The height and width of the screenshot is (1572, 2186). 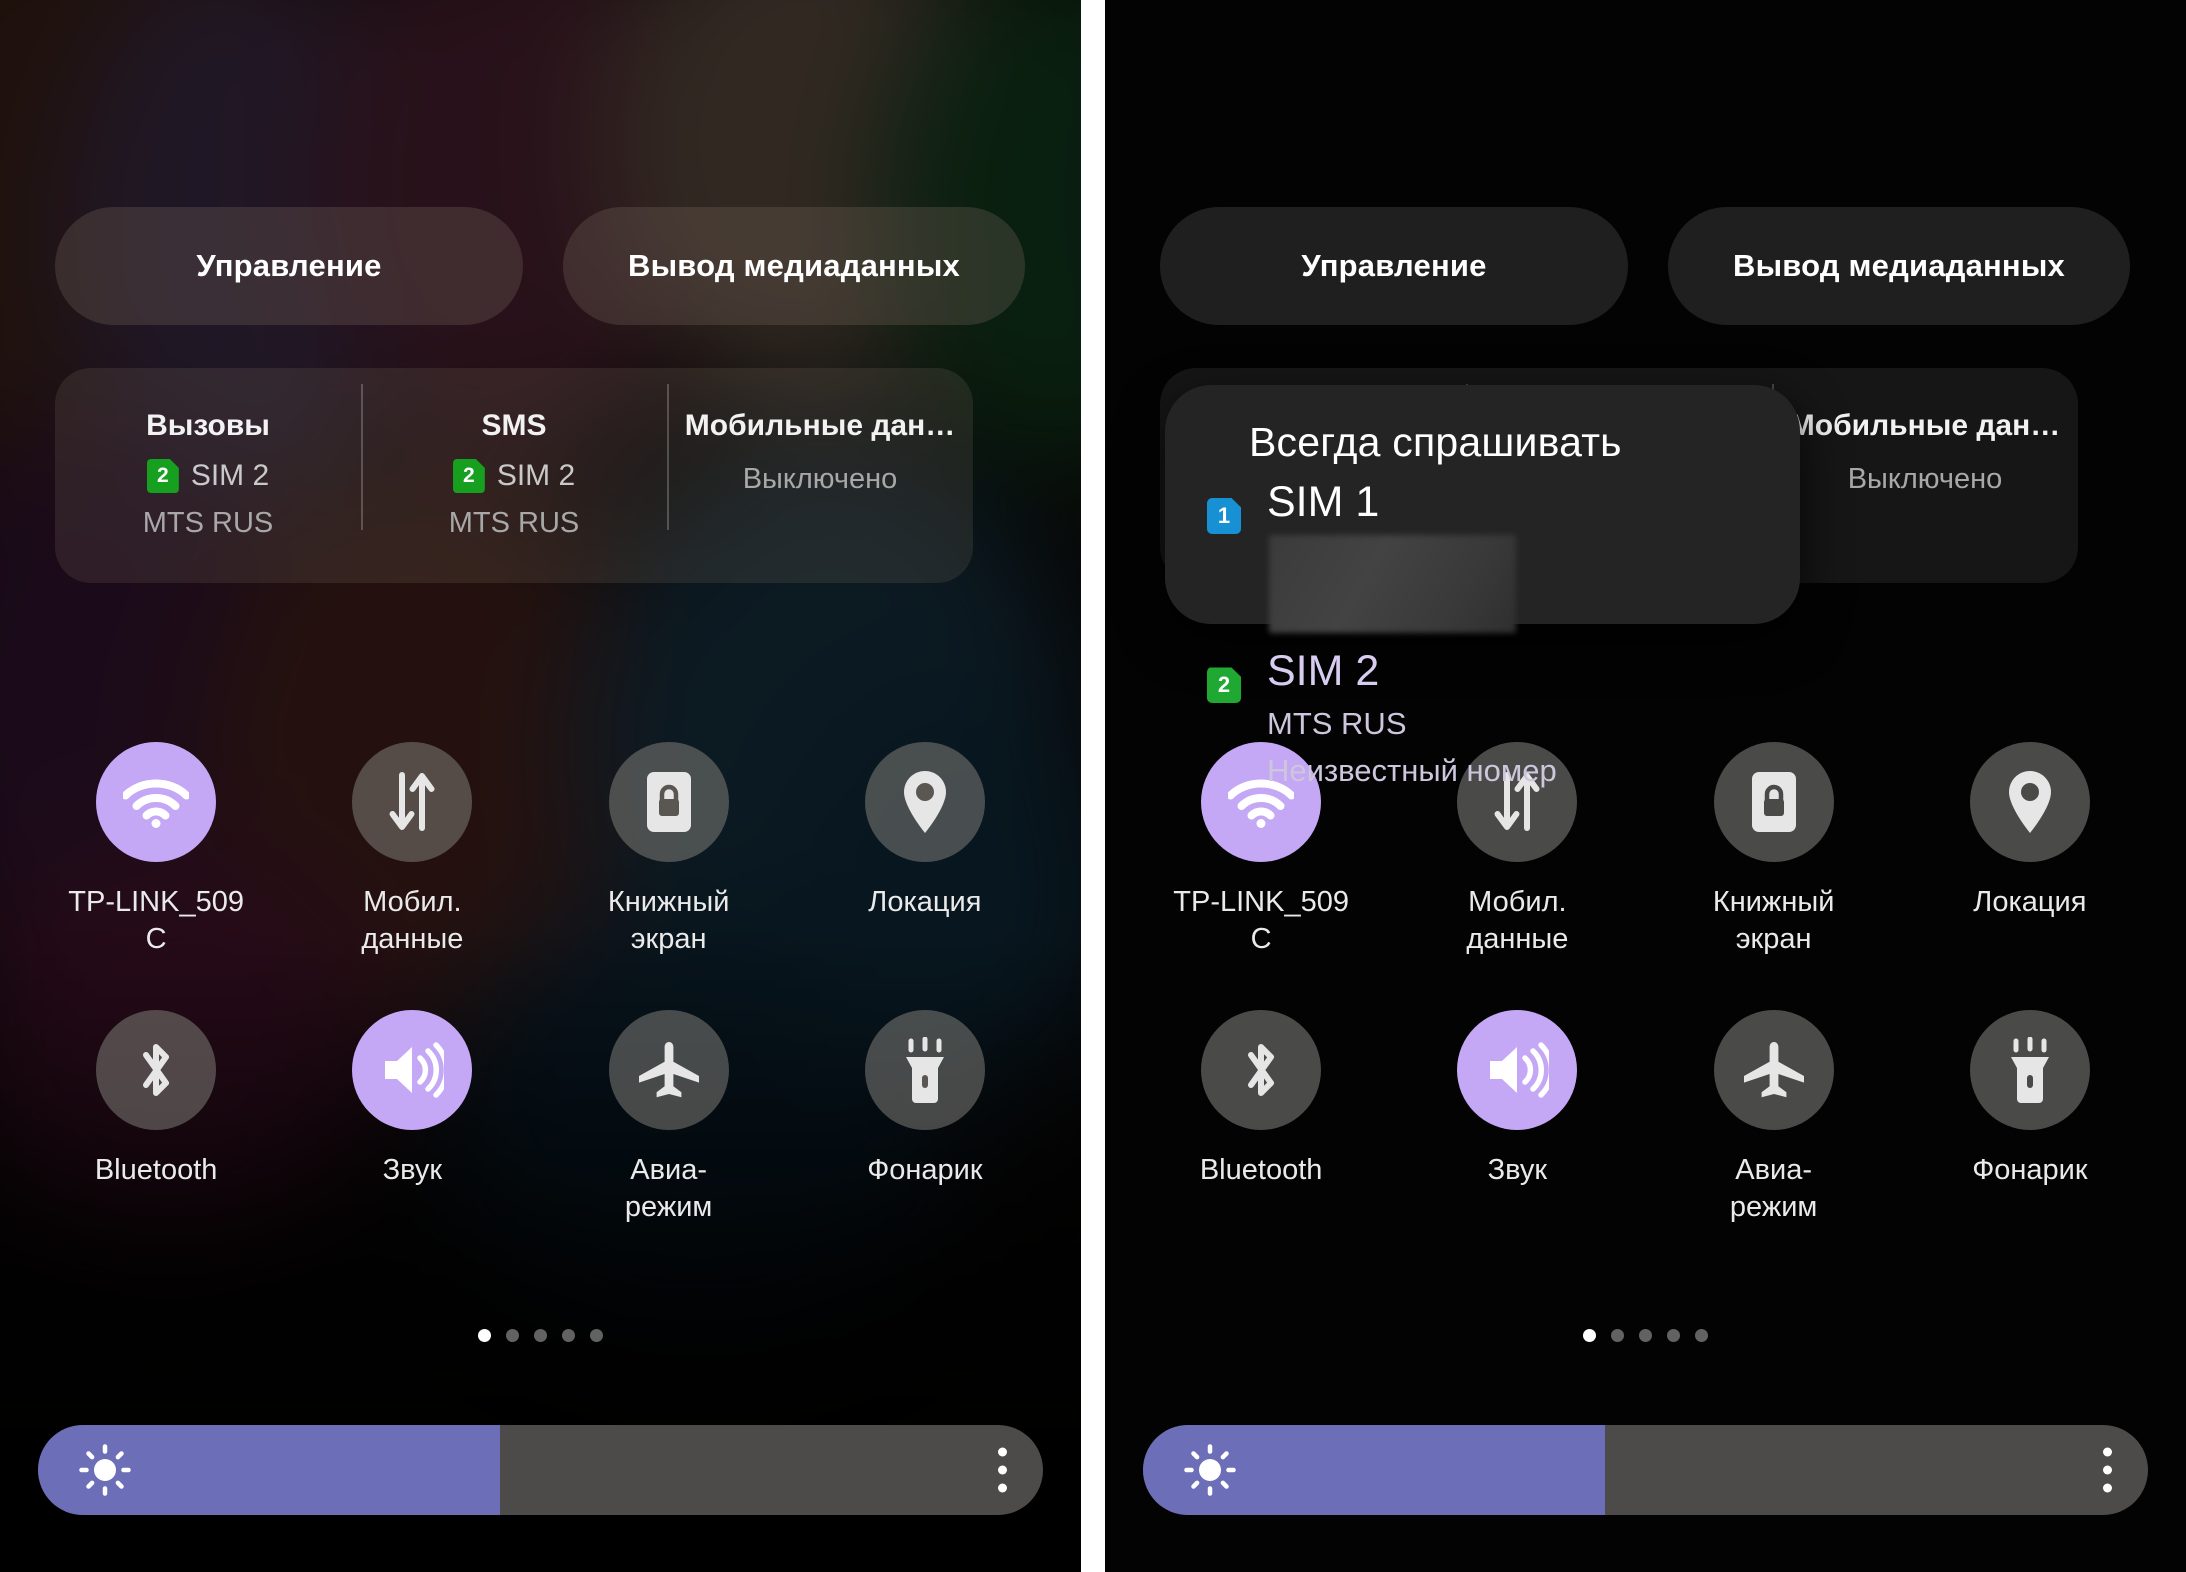 I want to click on bluetooth-icon, so click(x=156, y=1070).